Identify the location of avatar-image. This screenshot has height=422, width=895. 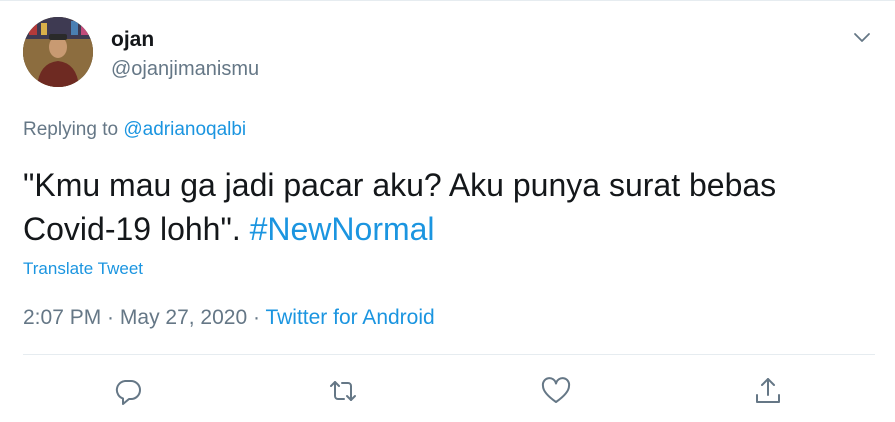
(58, 52).